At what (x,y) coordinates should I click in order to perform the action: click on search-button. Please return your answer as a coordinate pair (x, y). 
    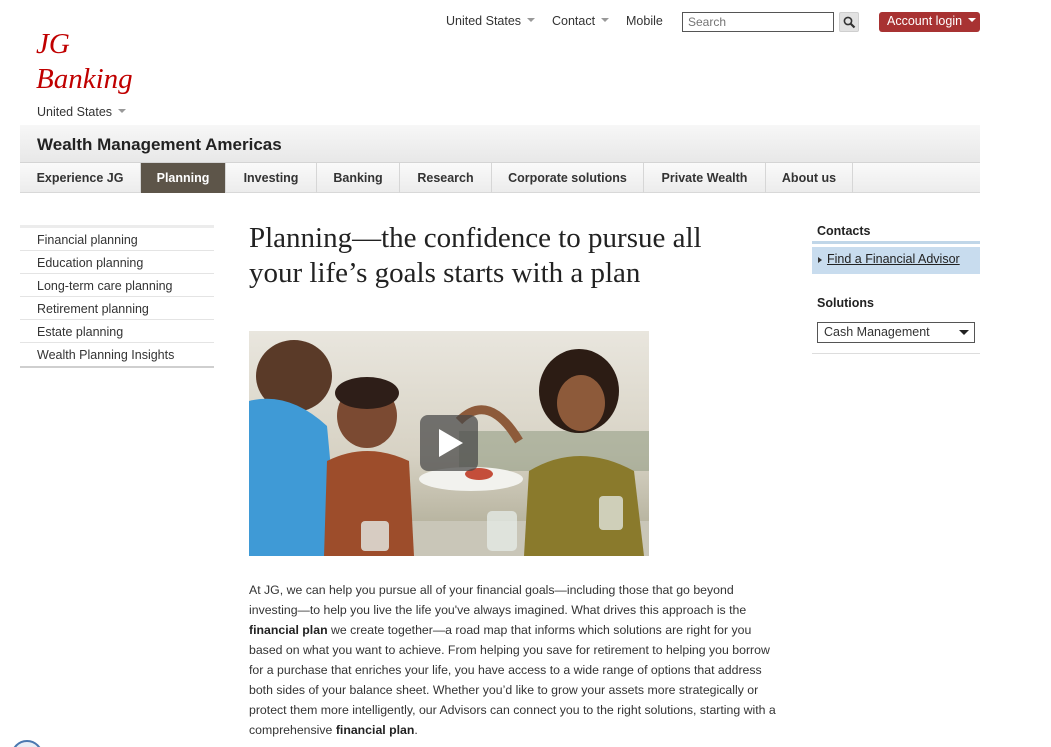
    Looking at the image, I should click on (849, 22).